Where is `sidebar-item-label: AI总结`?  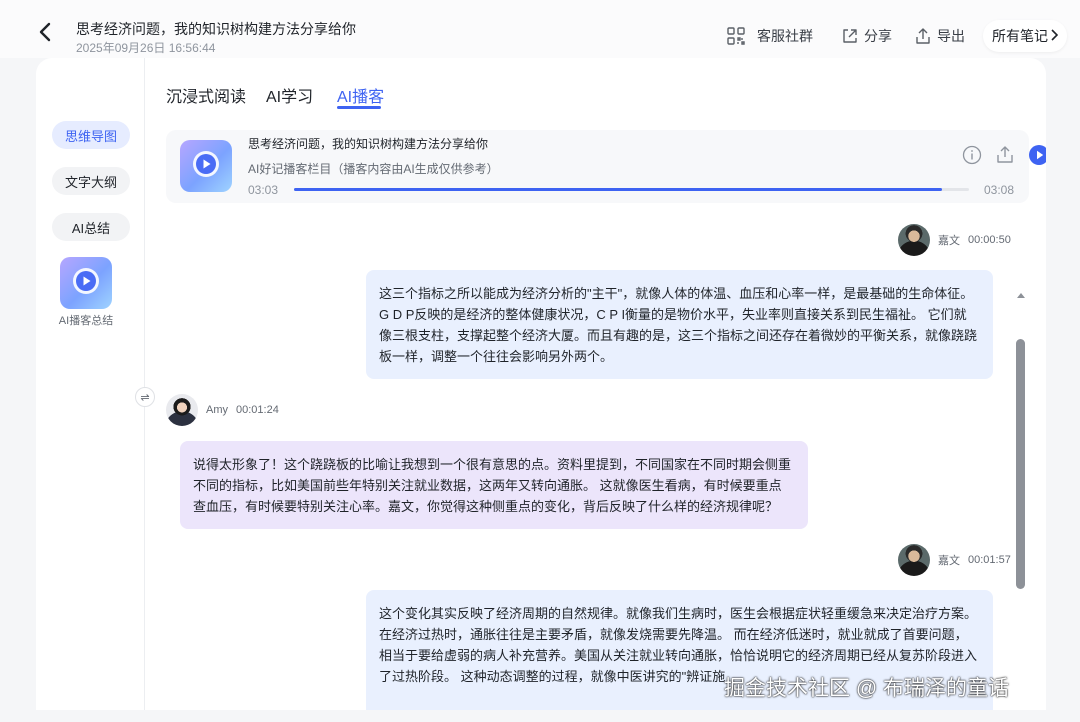 sidebar-item-label: AI总结 is located at coordinates (91, 228).